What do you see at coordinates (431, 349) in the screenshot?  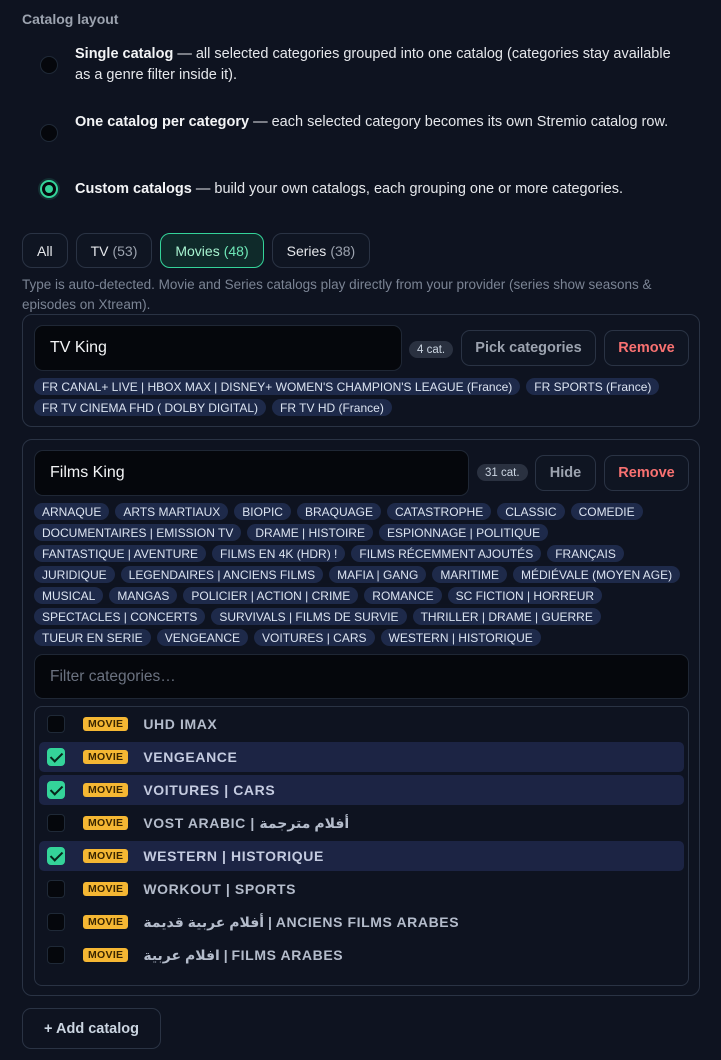 I see `category-count-badge: 4 cat.` at bounding box center [431, 349].